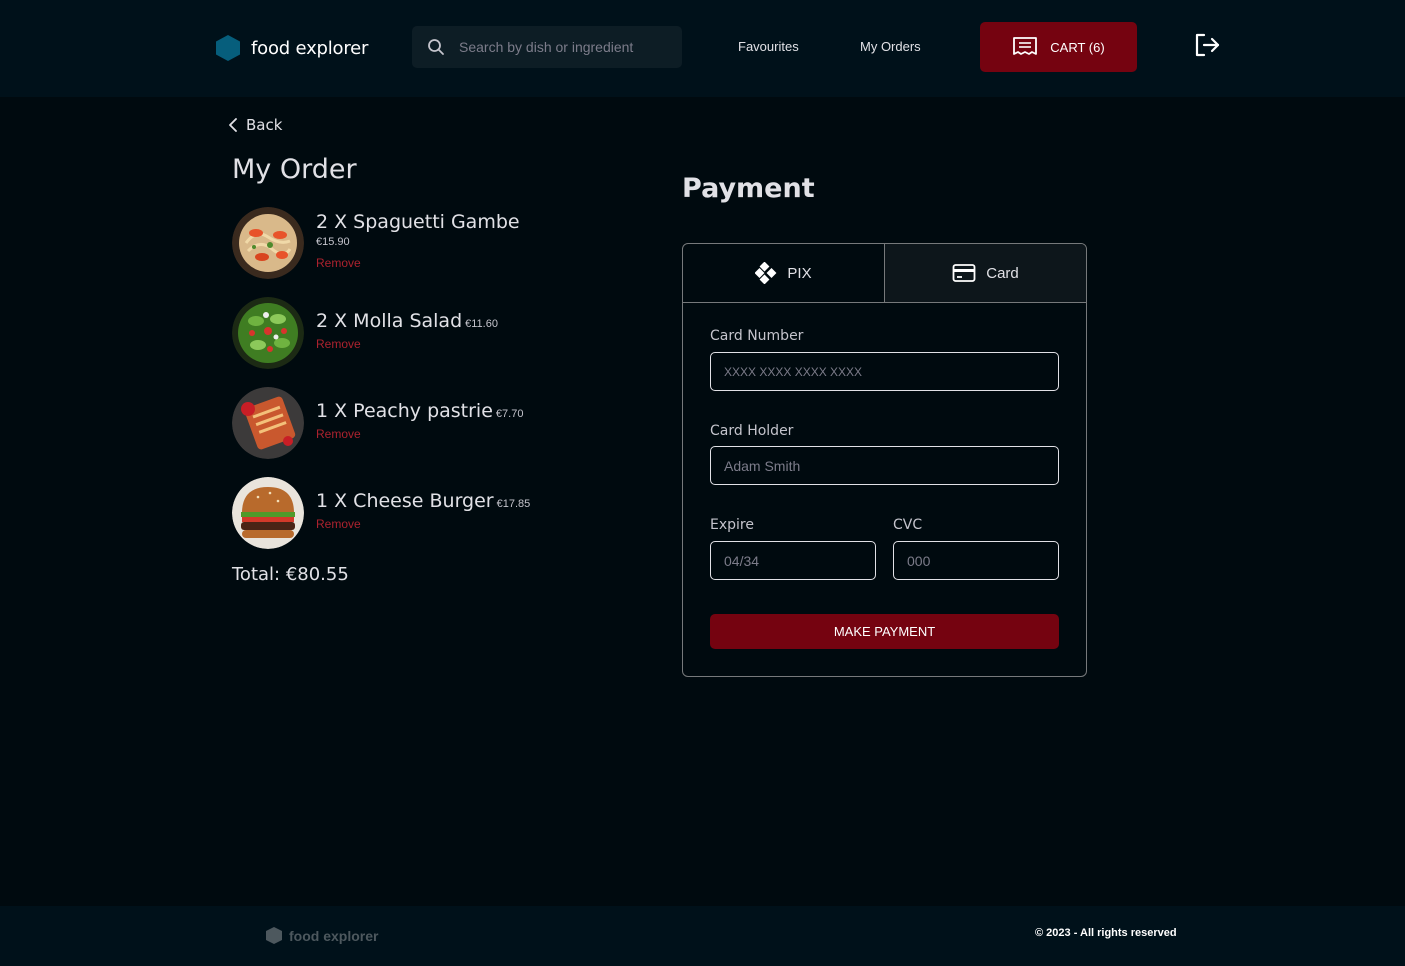 The image size is (1405, 966). Describe the element at coordinates (964, 273) in the screenshot. I see `credit-card-icon` at that location.